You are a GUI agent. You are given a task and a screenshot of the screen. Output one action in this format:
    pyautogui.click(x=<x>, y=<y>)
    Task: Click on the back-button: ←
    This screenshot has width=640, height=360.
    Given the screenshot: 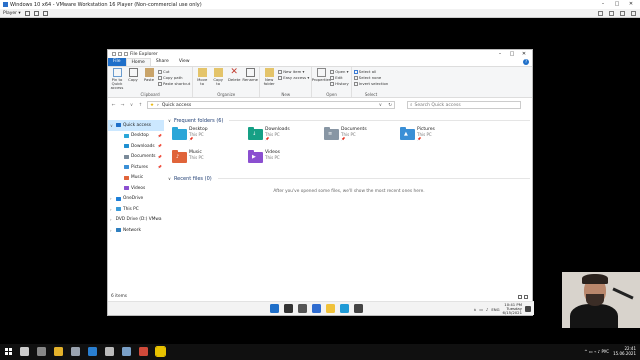 What is the action you would take?
    pyautogui.click(x=113, y=105)
    